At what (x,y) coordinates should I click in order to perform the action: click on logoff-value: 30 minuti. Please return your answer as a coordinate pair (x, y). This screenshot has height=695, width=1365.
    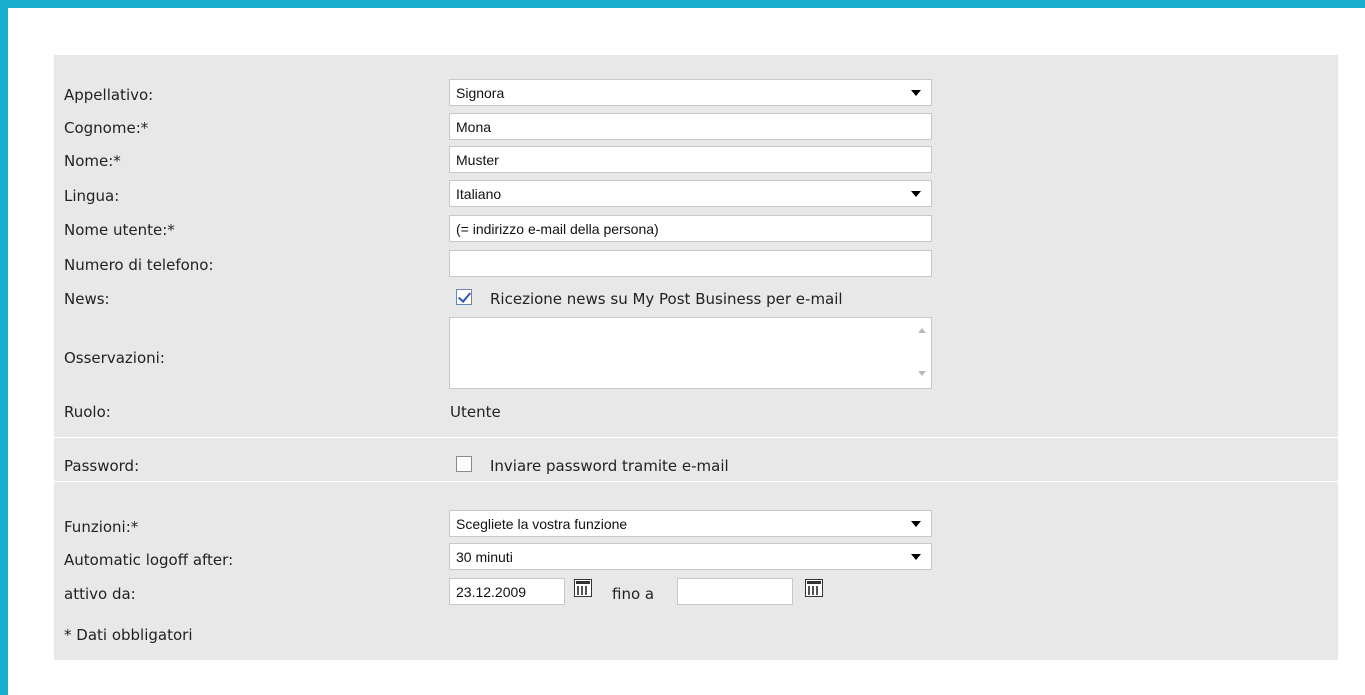
    Looking at the image, I should click on (484, 556).